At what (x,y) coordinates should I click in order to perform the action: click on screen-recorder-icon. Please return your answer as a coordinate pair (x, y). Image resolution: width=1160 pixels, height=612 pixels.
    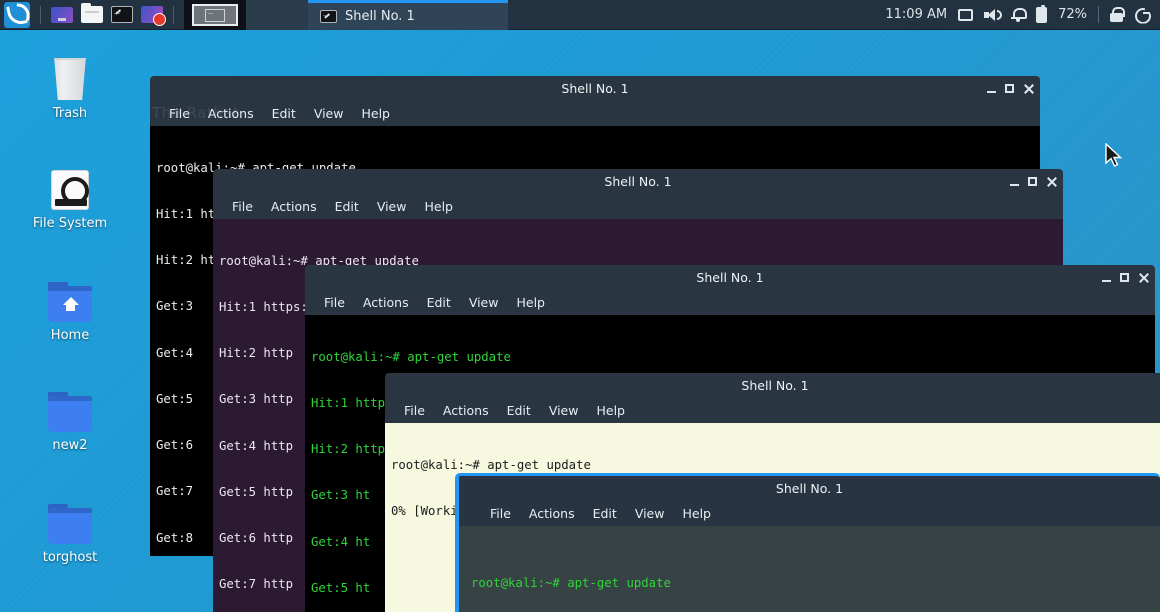
    Looking at the image, I should click on (153, 16).